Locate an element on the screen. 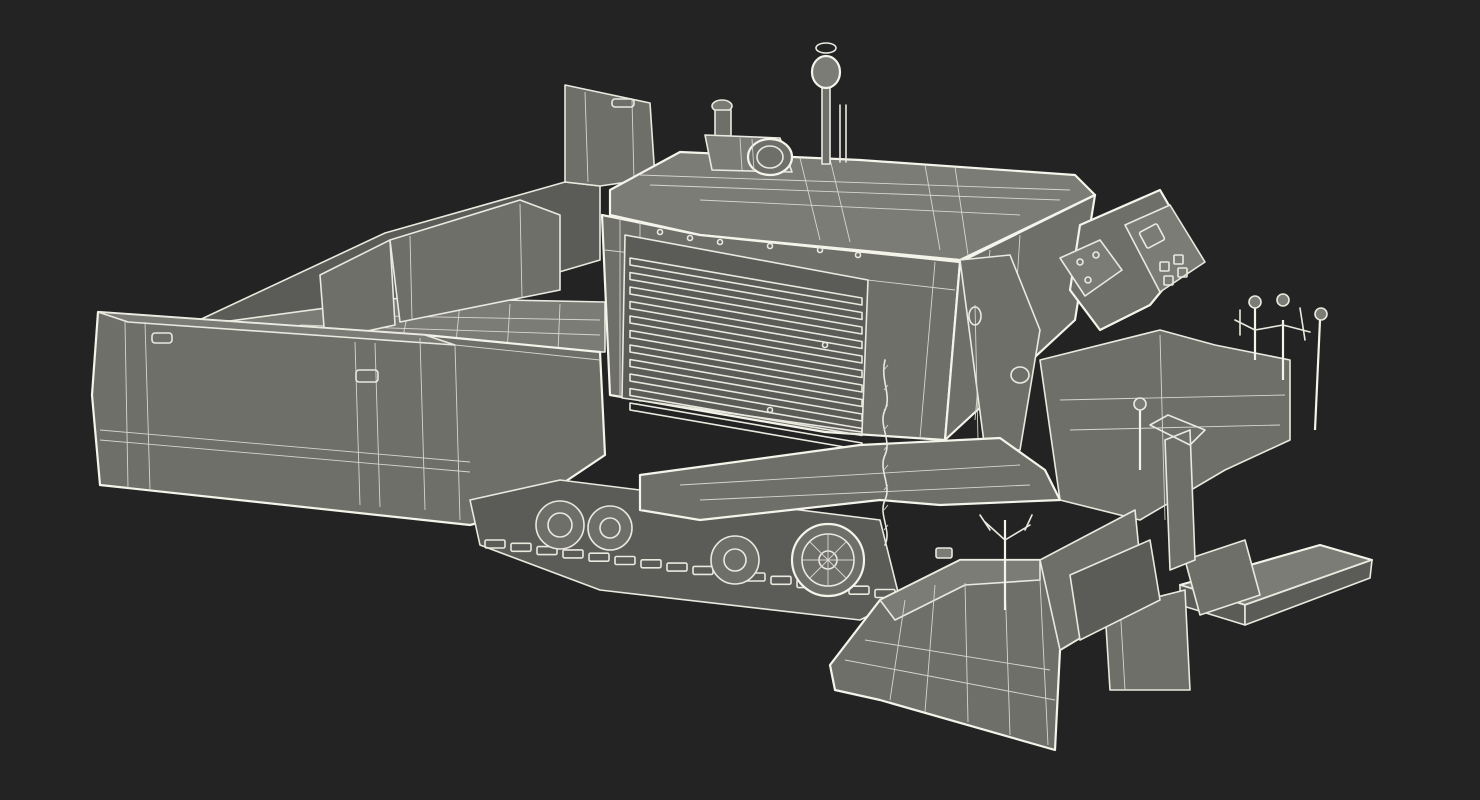 This screenshot has width=1480, height=800. roof-equipment is located at coordinates (775, 109).